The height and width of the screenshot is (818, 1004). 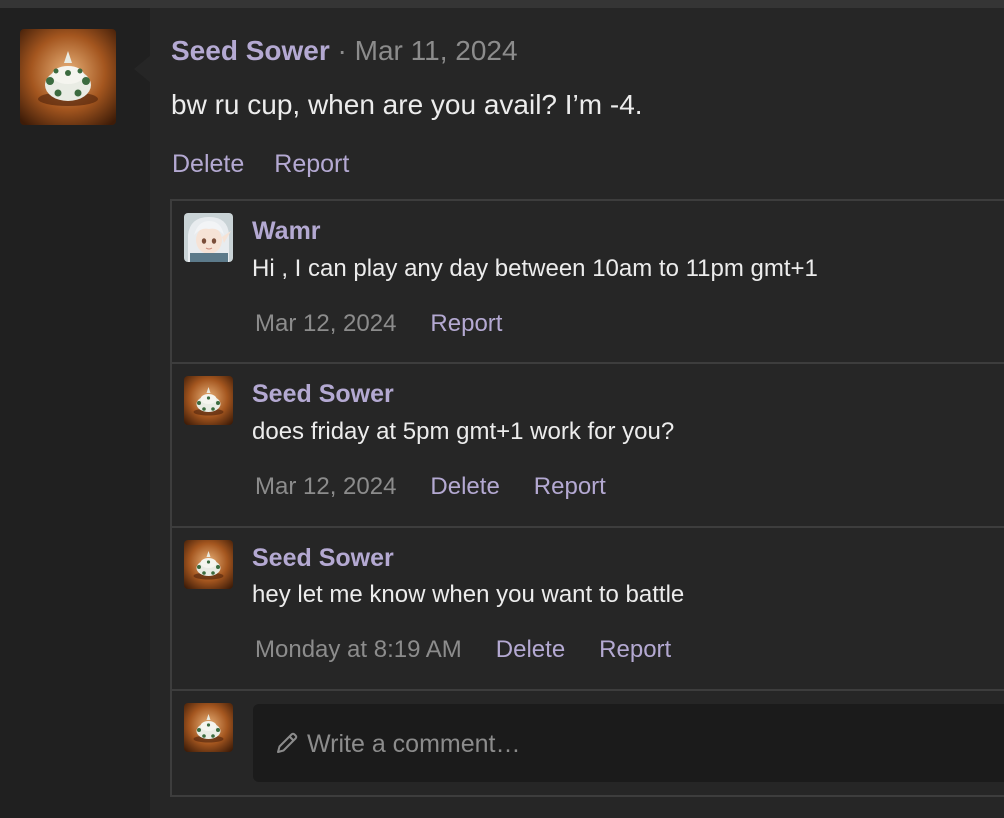 I want to click on post-author-avatar, so click(x=68, y=77).